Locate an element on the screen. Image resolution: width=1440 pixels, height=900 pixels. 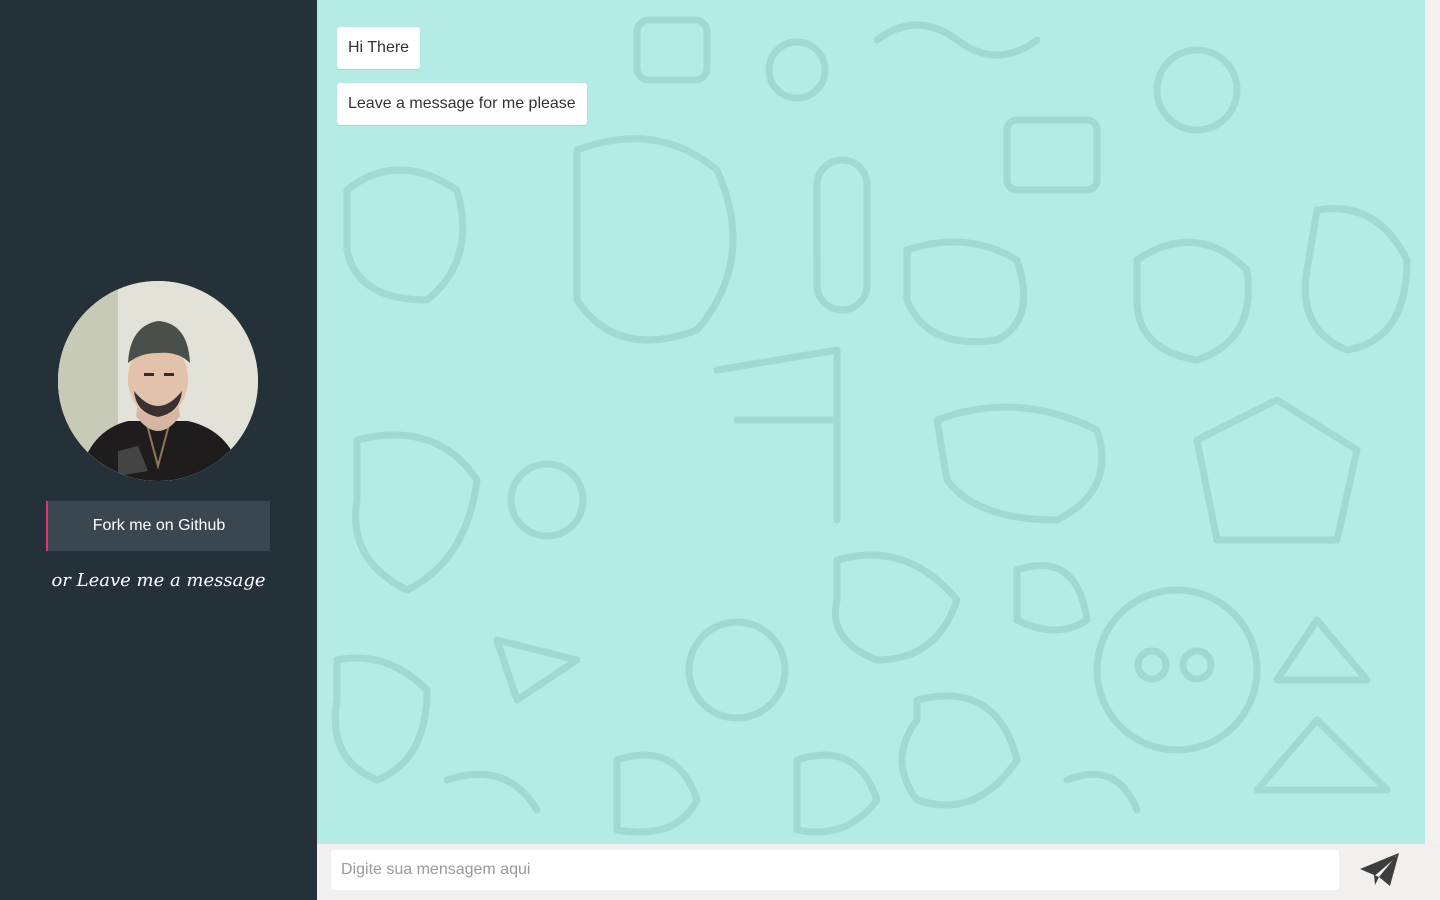
message-bubble: Hi There is located at coordinates (379, 48).